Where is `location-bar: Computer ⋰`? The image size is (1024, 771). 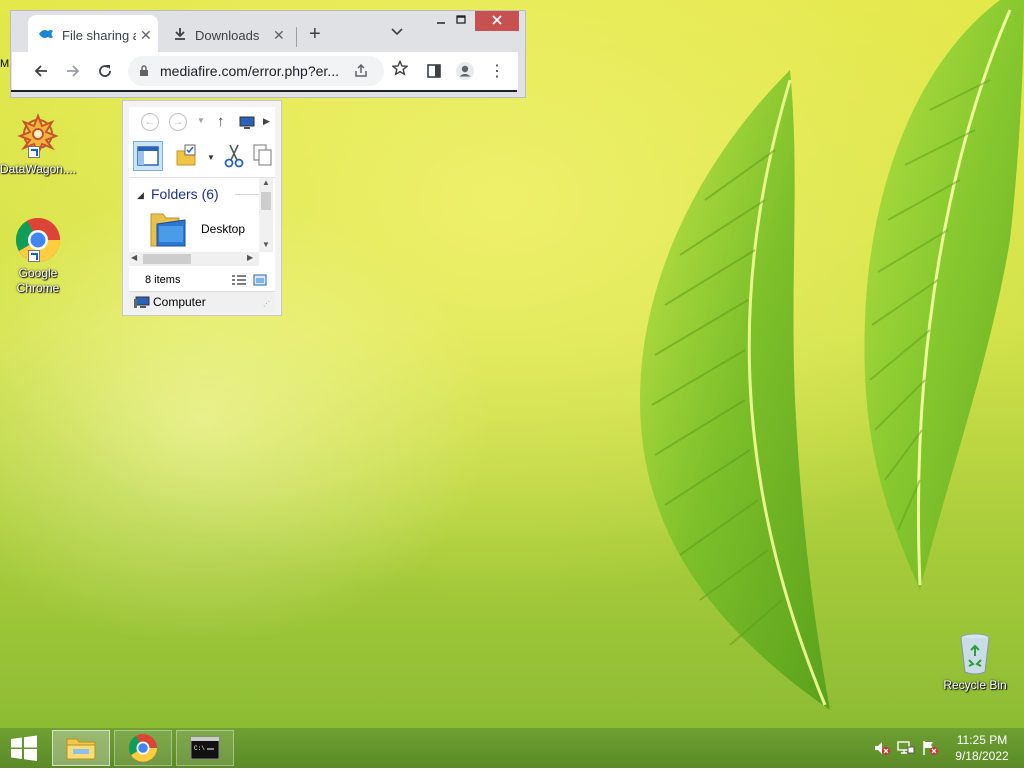
location-bar: Computer ⋰ is located at coordinates (202, 301).